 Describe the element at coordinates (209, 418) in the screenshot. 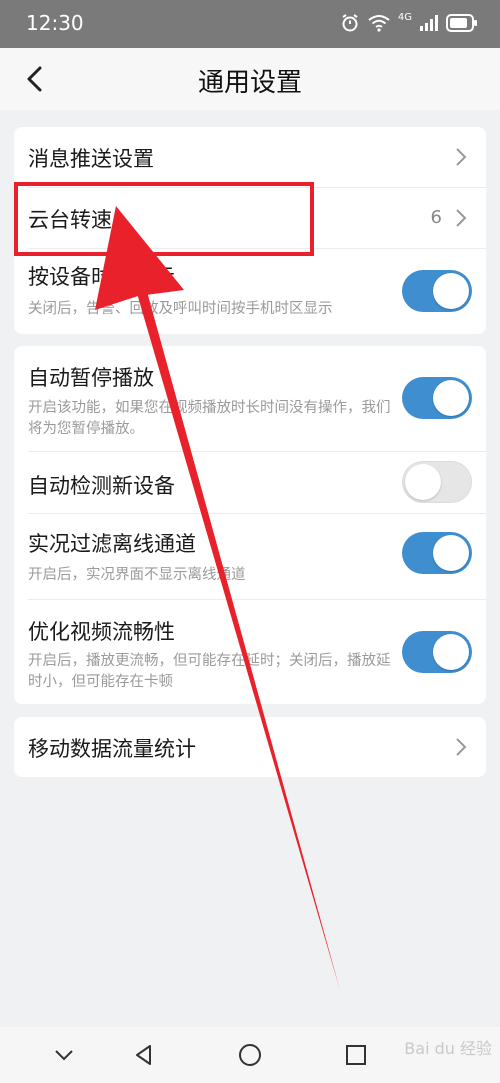

I see `auto-pause-desc: 开启该功能，如果您在视频播放时长时间没有操作，我们将为您暂停播放。` at that location.